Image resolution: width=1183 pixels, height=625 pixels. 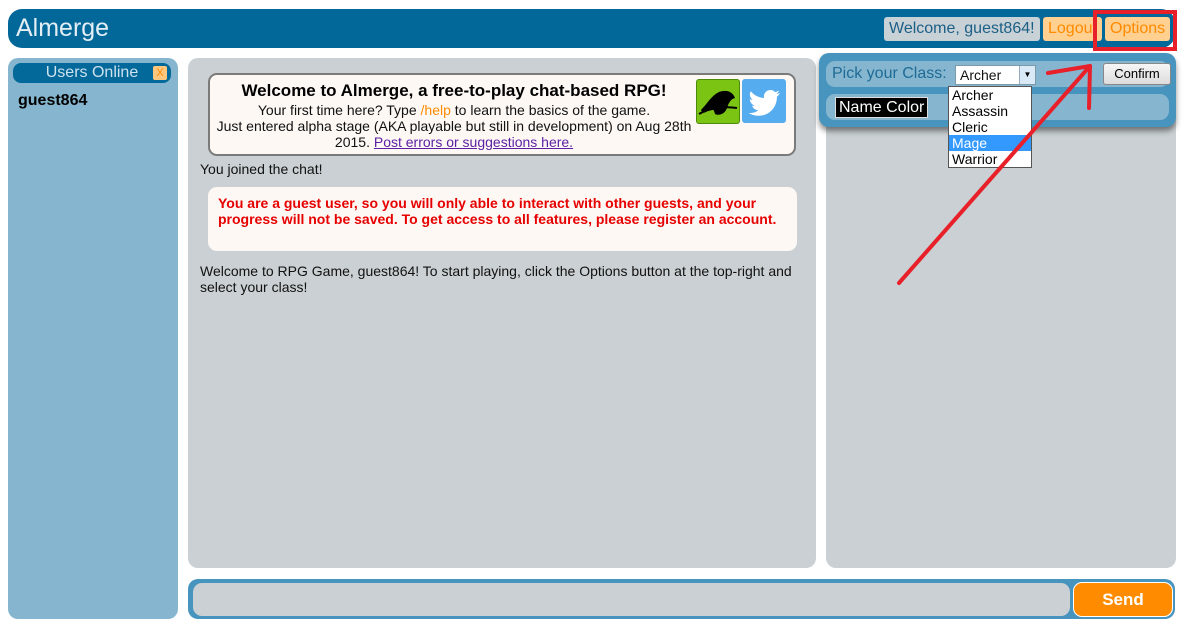 What do you see at coordinates (962, 29) in the screenshot?
I see `welcome-user-label: Welcome, guest864!` at bounding box center [962, 29].